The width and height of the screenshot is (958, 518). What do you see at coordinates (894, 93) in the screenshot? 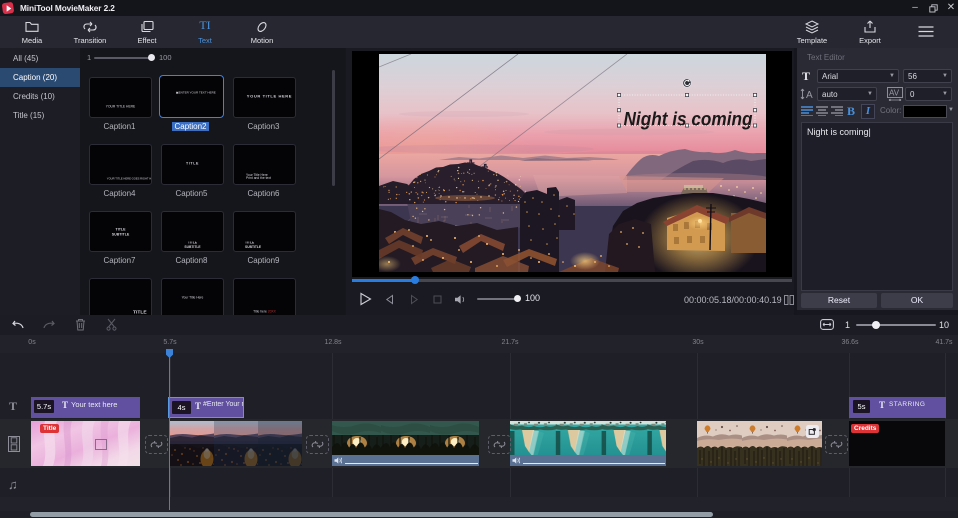
I see `svg-text: AV` at bounding box center [894, 93].